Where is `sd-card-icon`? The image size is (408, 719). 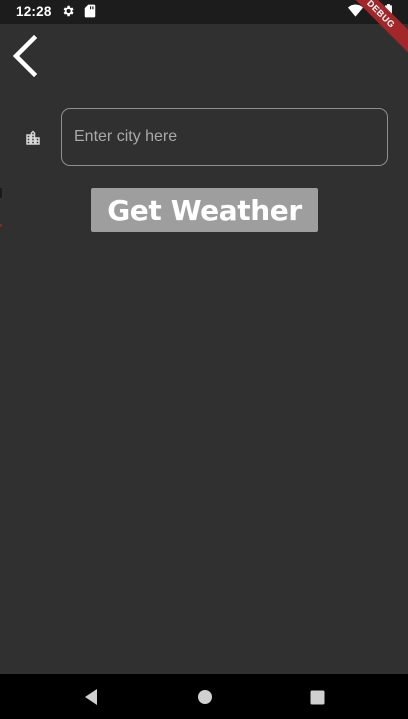 sd-card-icon is located at coordinates (90, 13).